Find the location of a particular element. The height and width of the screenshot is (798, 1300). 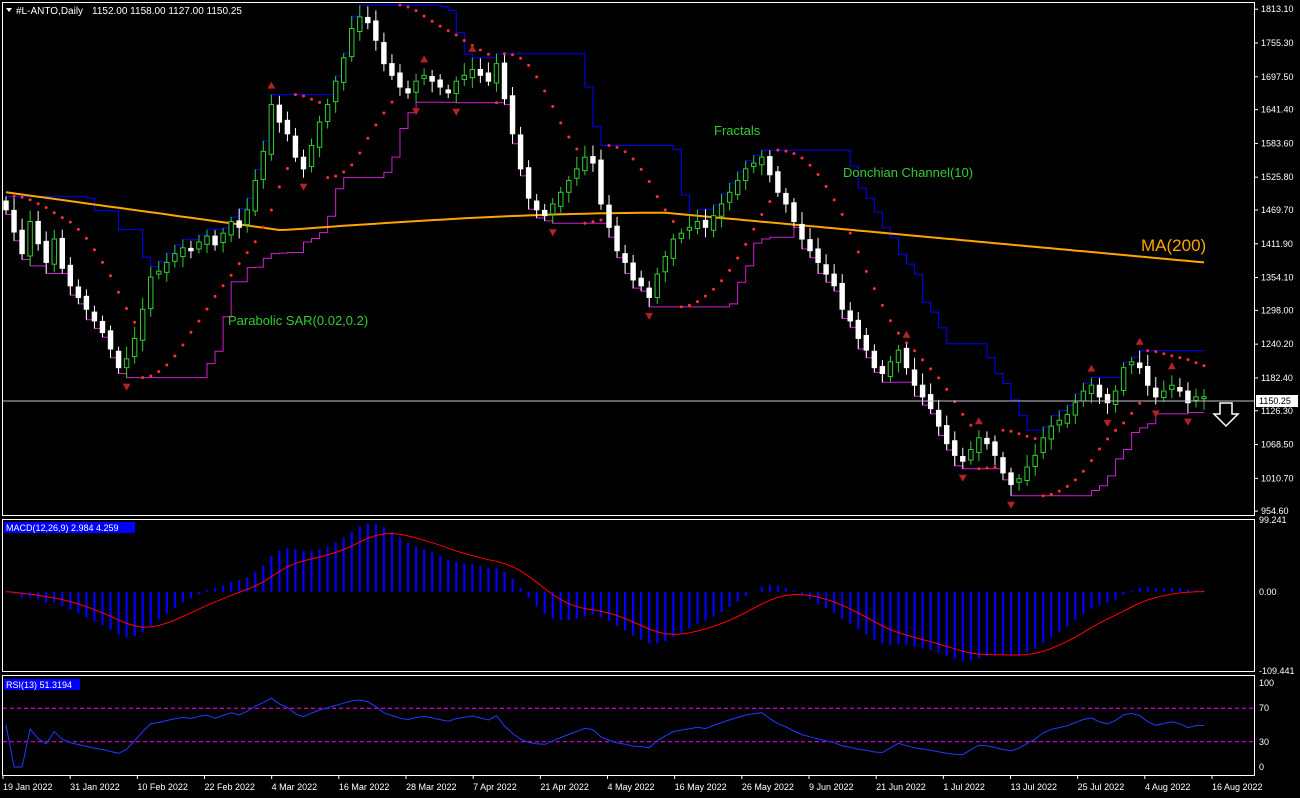

fractals-annotation: Fractals is located at coordinates (737, 130).